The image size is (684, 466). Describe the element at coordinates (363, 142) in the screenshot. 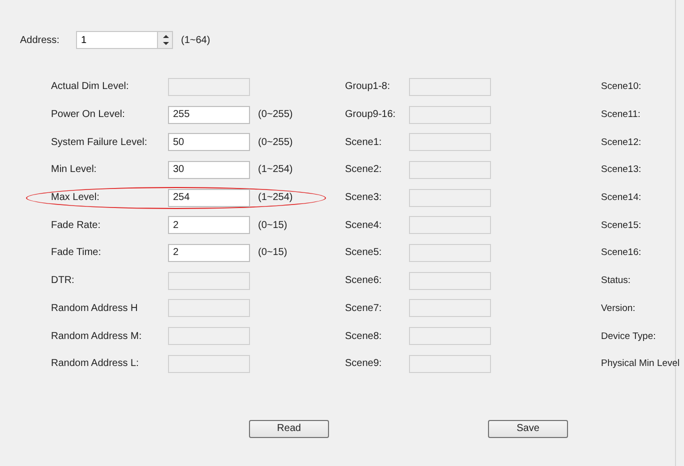

I see `field-label: Scene1:` at that location.